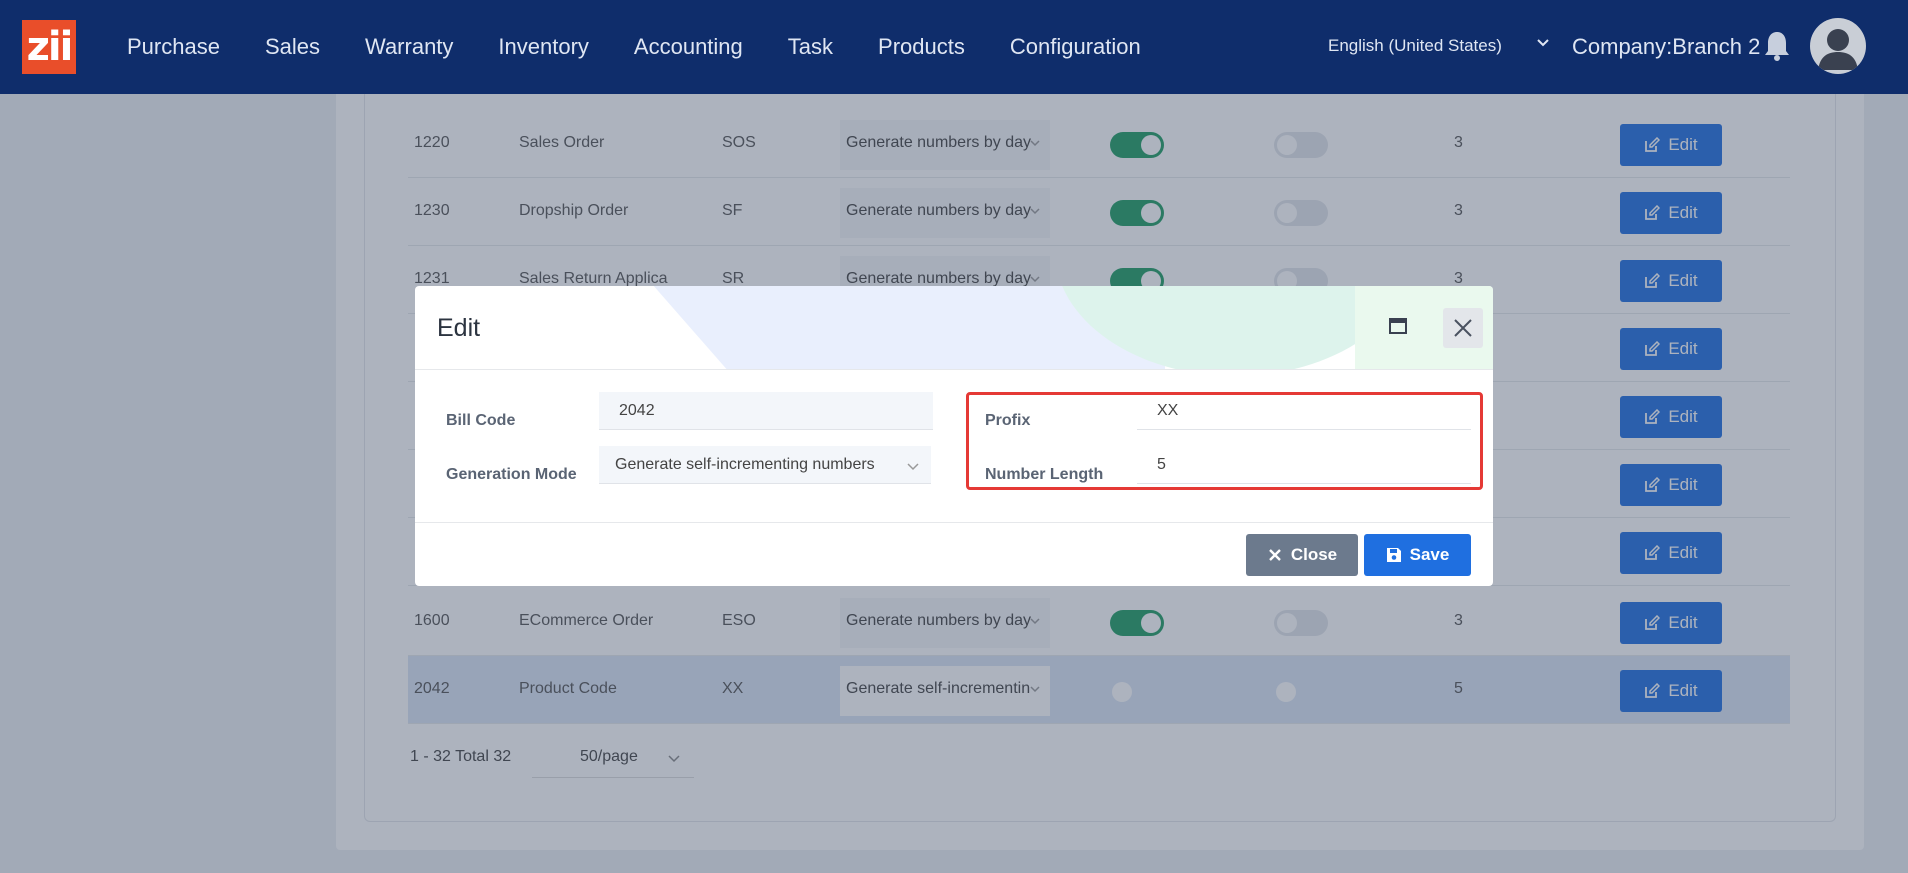 The width and height of the screenshot is (1908, 873). Describe the element at coordinates (1666, 47) in the screenshot. I see `company-label: Company:Branch 2` at that location.